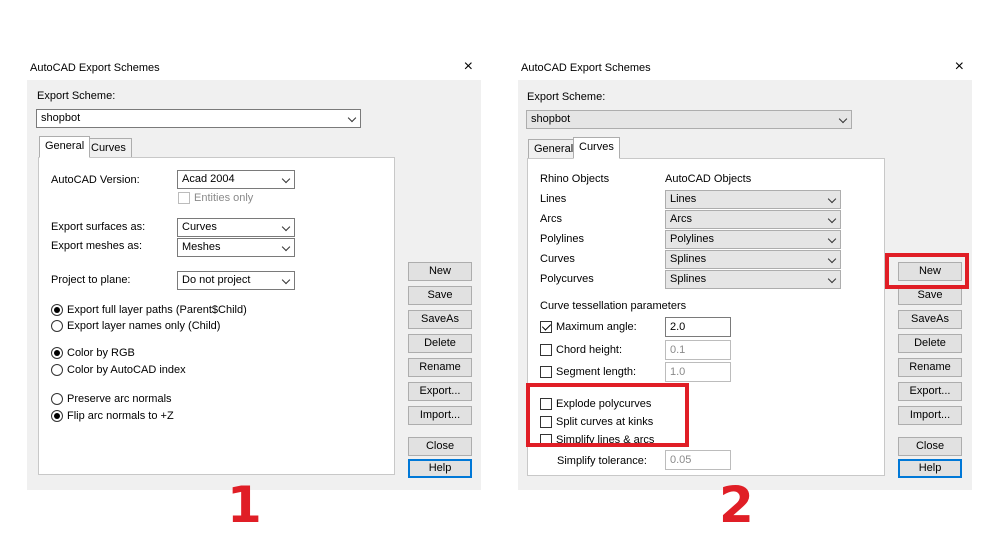 The image size is (1000, 542). What do you see at coordinates (144, 326) in the screenshot?
I see `radio-layer-names-only-label: Export layer names only (Child)` at bounding box center [144, 326].